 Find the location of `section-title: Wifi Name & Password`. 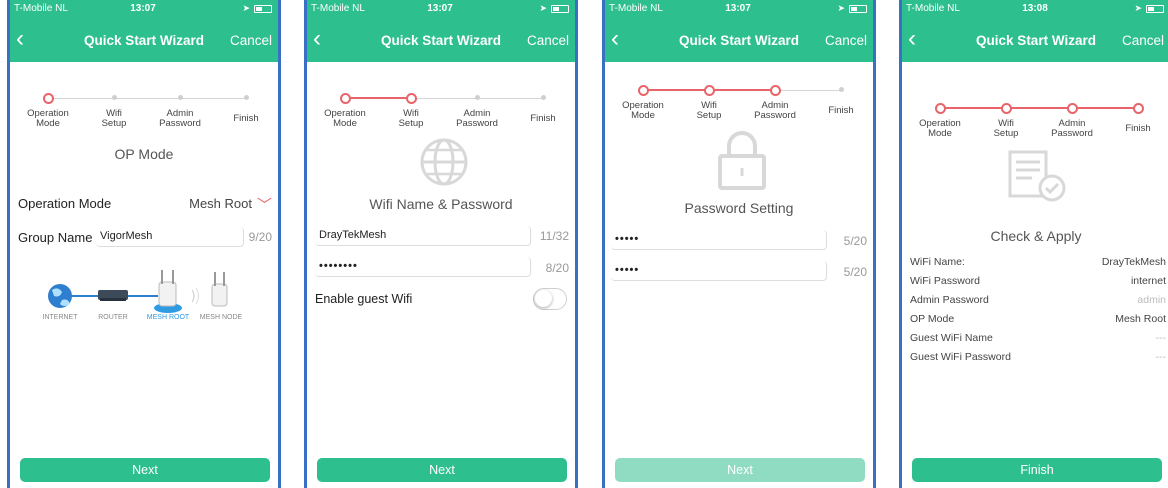

section-title: Wifi Name & Password is located at coordinates (441, 204).